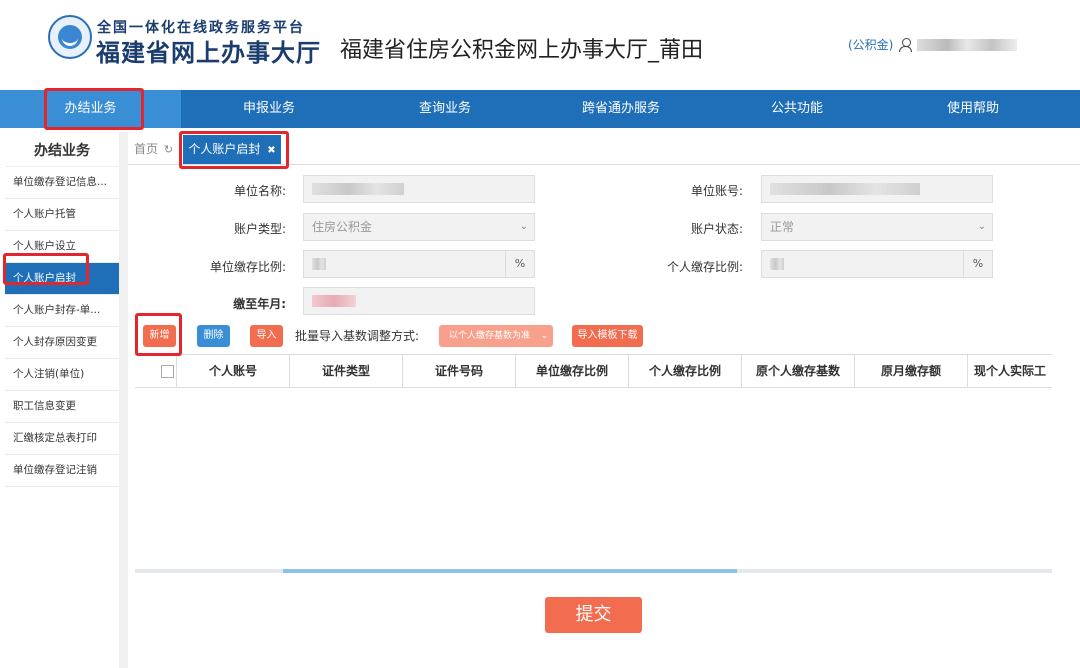 The width and height of the screenshot is (1080, 668). I want to click on sidebar-item-personal-cancel: 个人注销(单位), so click(62, 375).